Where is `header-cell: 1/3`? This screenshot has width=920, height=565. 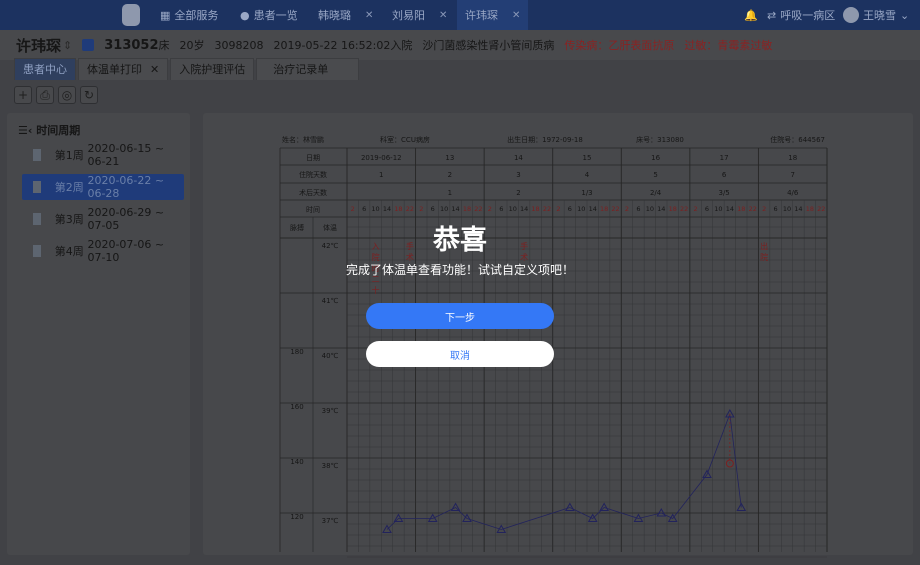 header-cell: 1/3 is located at coordinates (586, 193).